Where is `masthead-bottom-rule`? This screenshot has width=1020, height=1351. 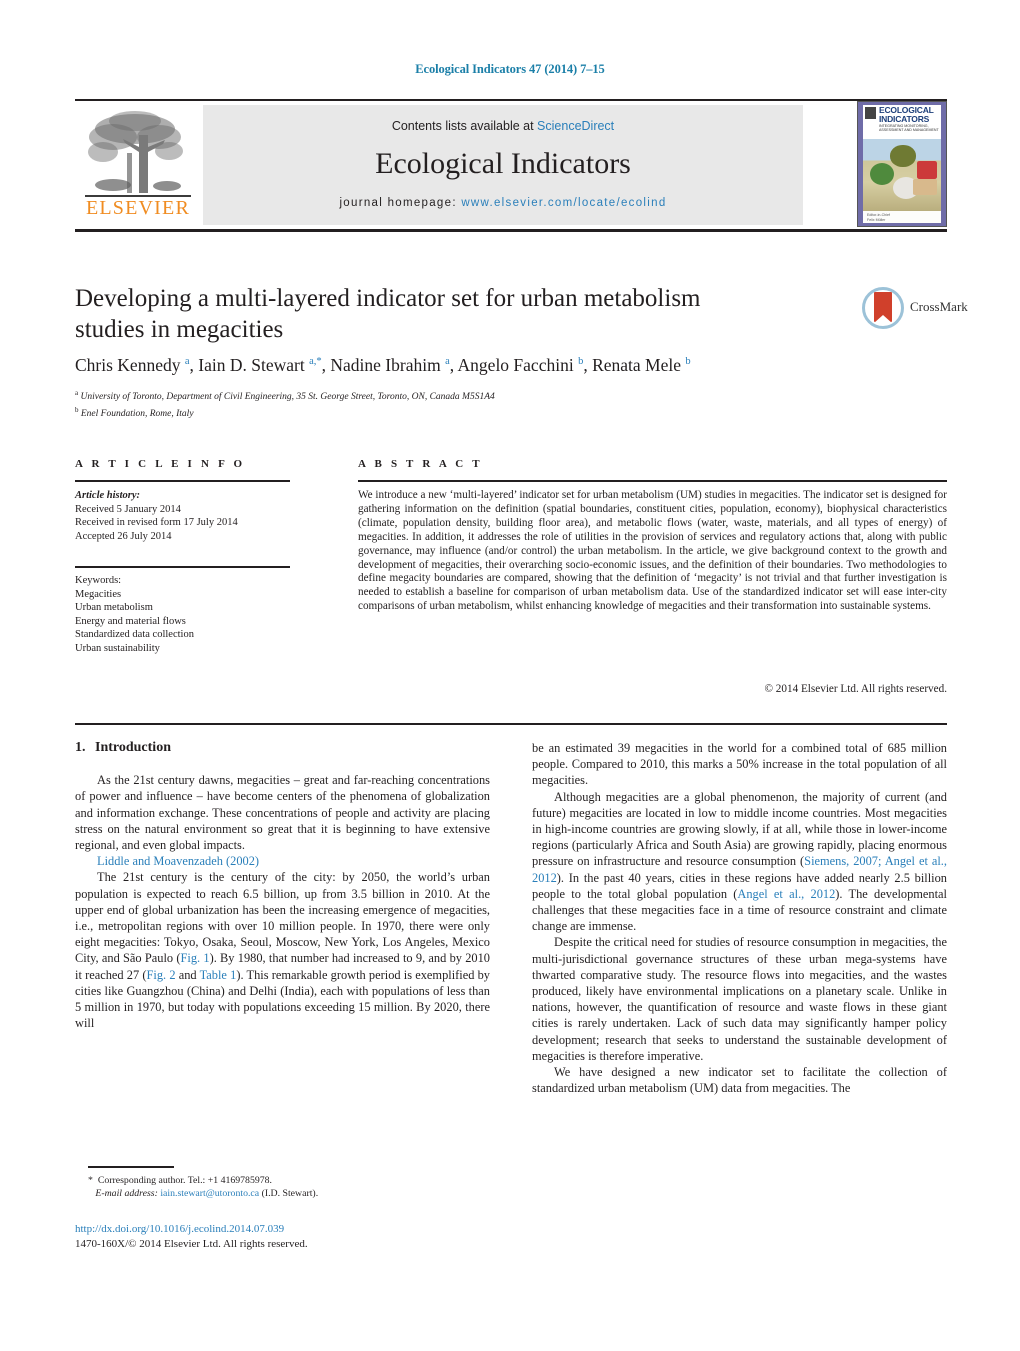
masthead-bottom-rule is located at coordinates (511, 230).